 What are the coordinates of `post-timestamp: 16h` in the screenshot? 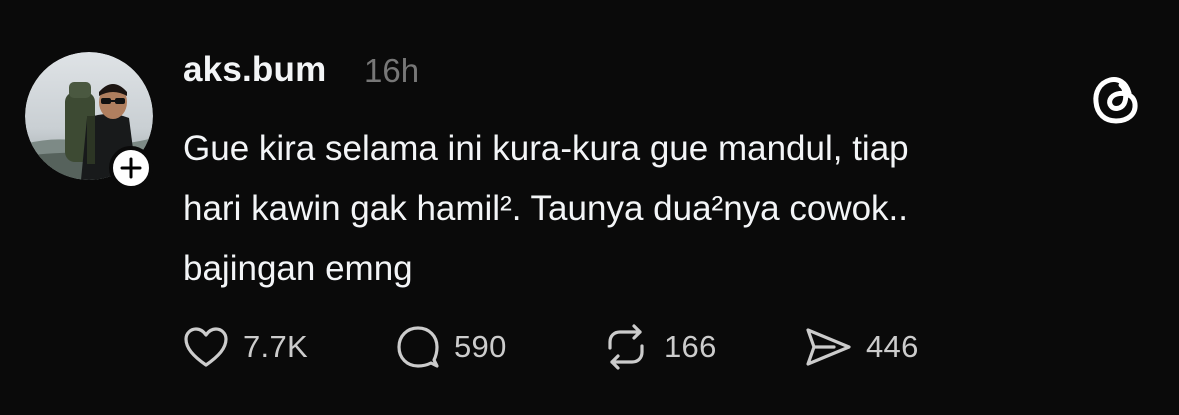 It's located at (392, 70).